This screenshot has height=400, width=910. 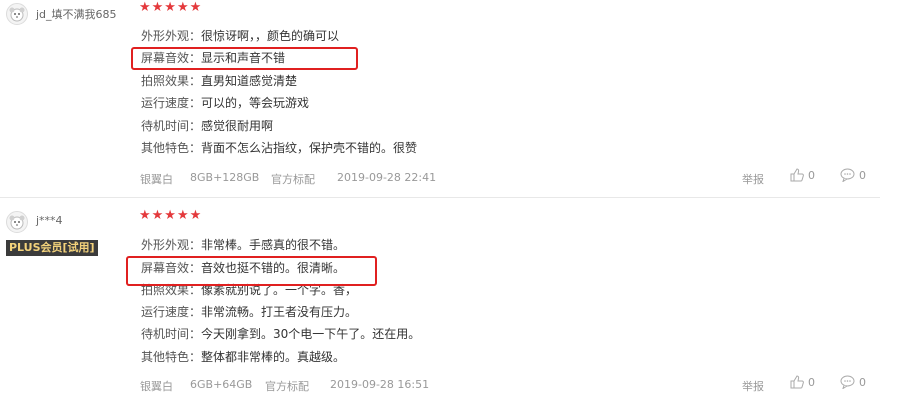 I want to click on attr-battery: 待机时间：感觉很耐用啊, so click(x=207, y=126).